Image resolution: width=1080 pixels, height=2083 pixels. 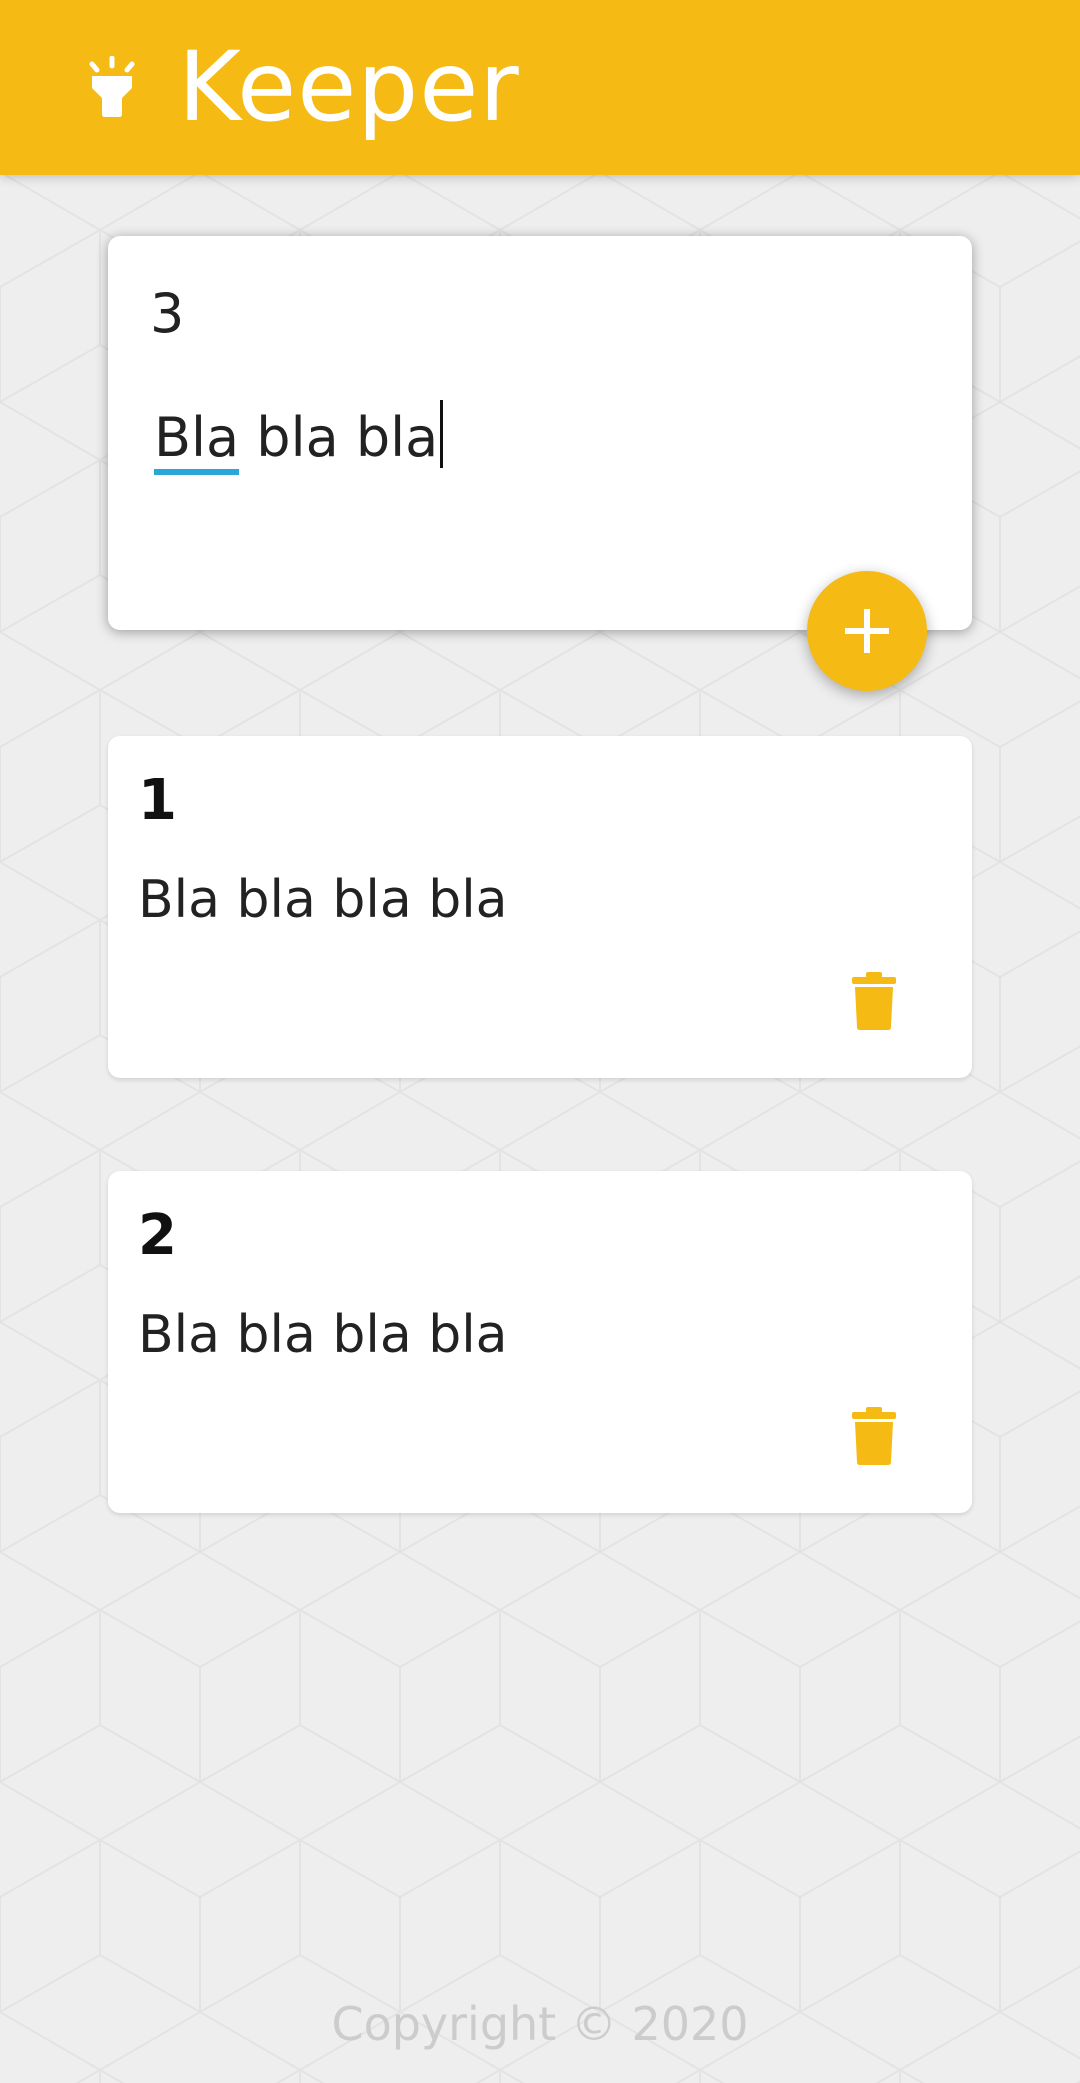 What do you see at coordinates (157, 800) in the screenshot?
I see `note-title: 1` at bounding box center [157, 800].